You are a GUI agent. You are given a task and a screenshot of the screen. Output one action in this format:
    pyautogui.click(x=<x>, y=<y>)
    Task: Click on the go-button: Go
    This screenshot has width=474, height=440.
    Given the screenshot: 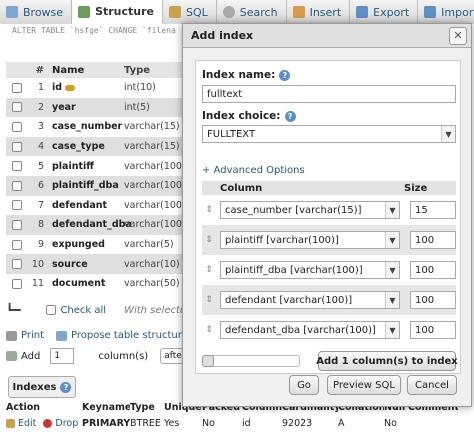 What is the action you would take?
    pyautogui.click(x=304, y=385)
    